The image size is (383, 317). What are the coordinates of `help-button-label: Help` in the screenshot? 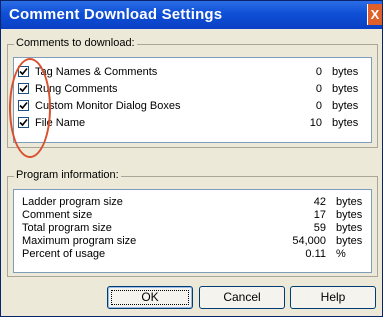 It's located at (333, 297).